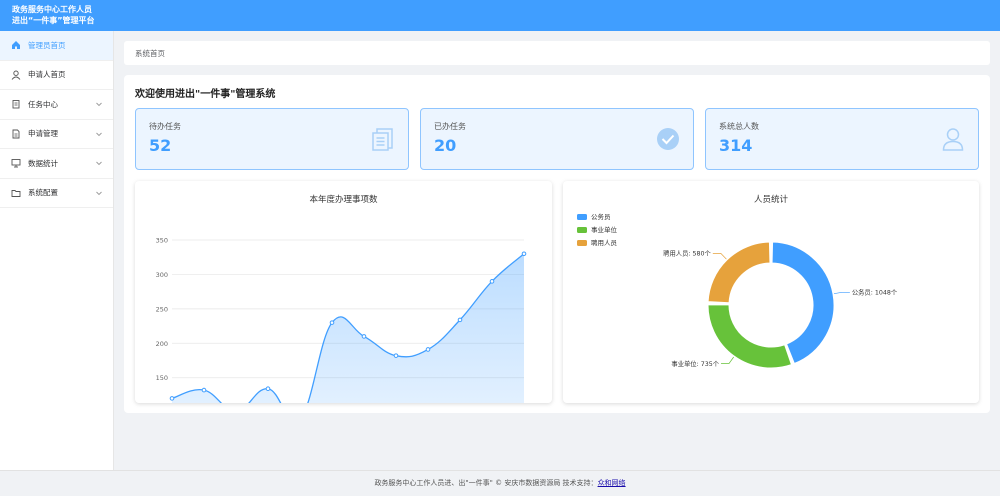 The image size is (1000, 496). What do you see at coordinates (668, 139) in the screenshot?
I see `check-circle-icon` at bounding box center [668, 139].